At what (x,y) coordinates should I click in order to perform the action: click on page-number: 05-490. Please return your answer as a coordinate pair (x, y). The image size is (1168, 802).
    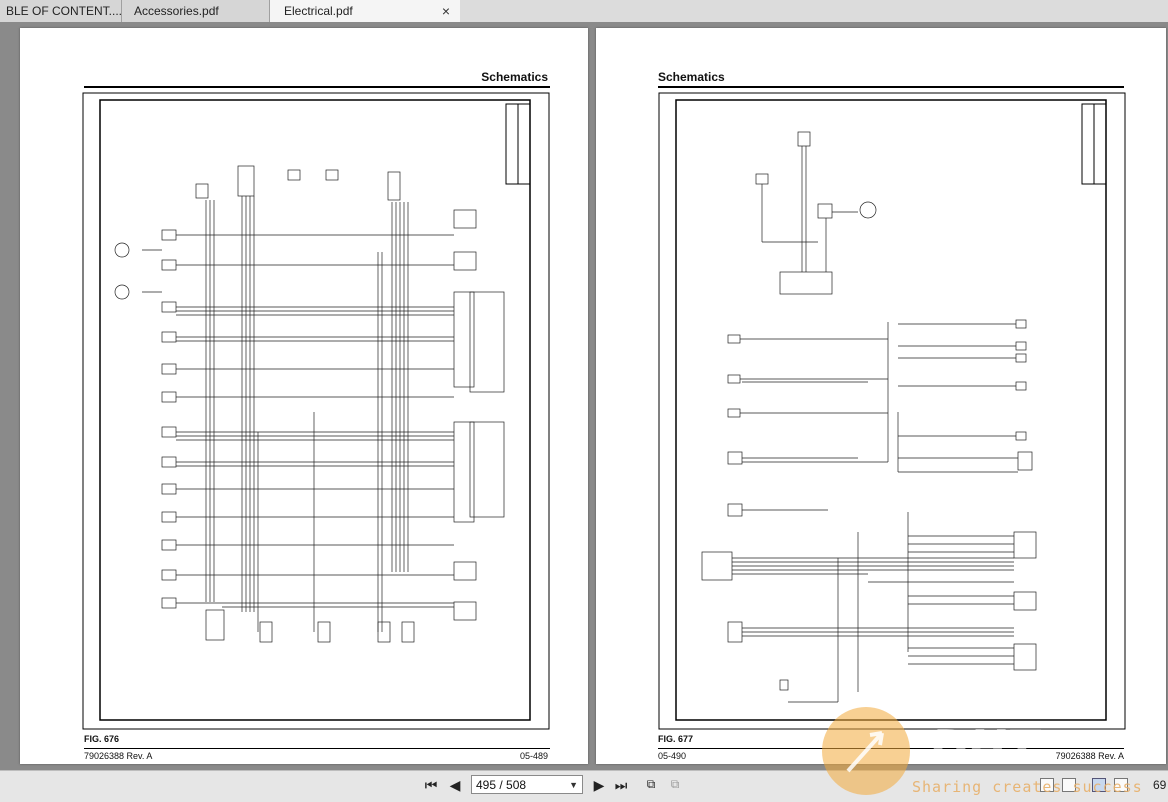
    Looking at the image, I should click on (672, 756).